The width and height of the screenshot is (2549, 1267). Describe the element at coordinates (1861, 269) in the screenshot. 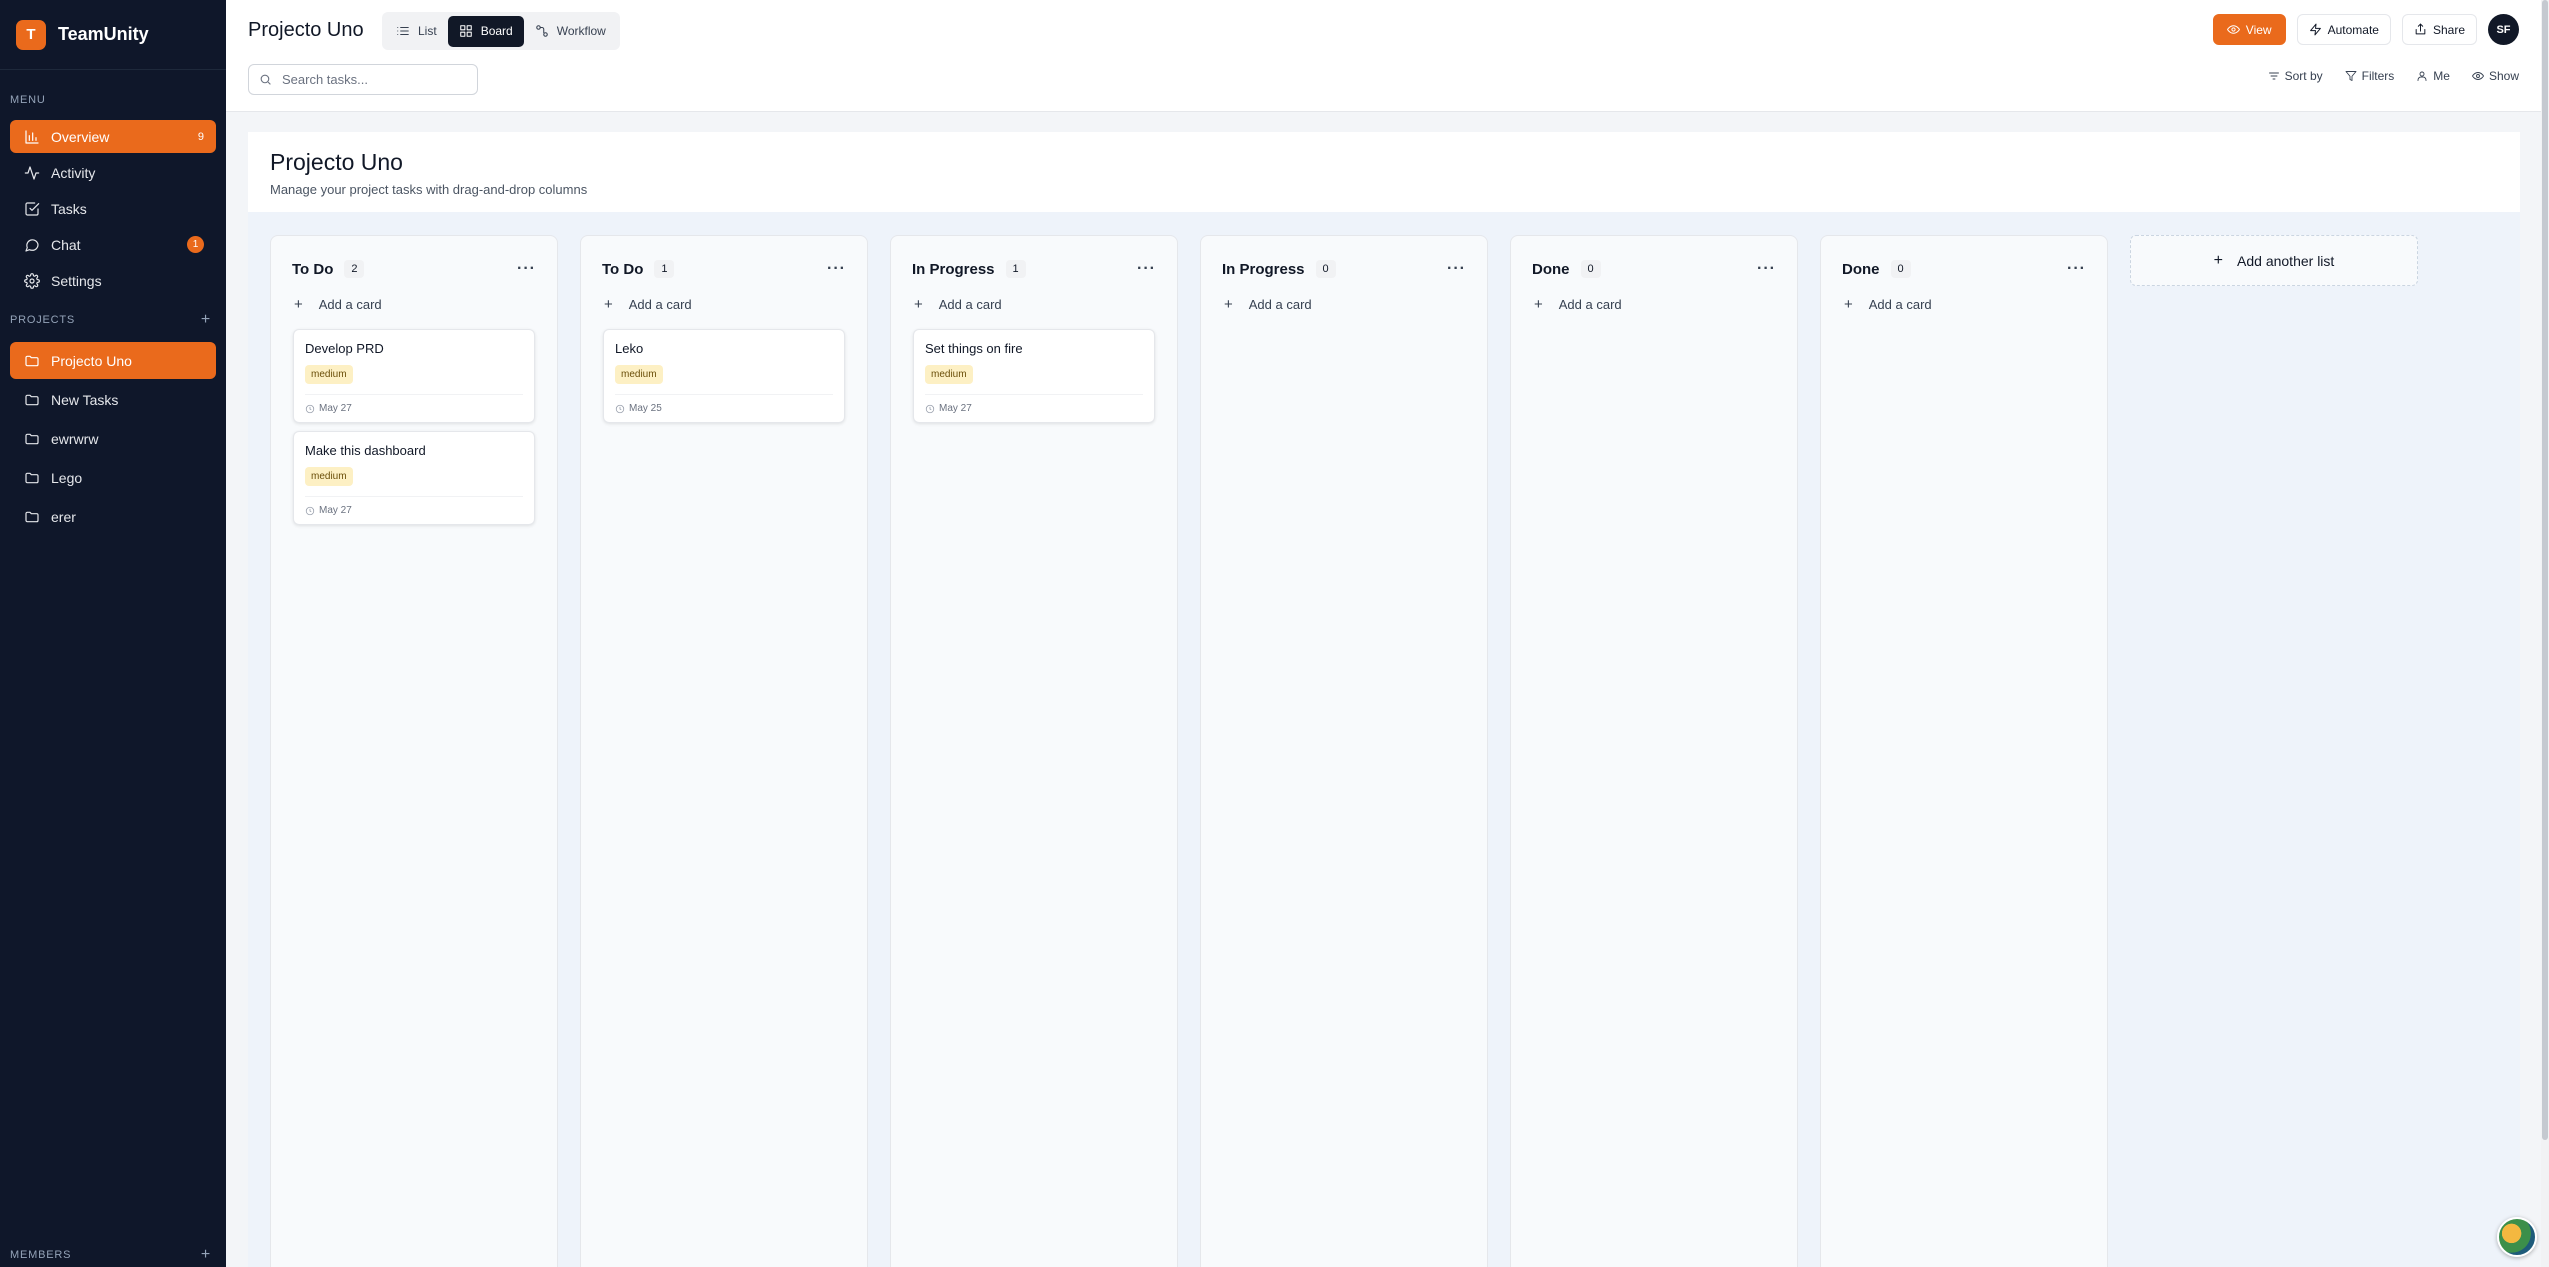

I see `column-title: Done` at that location.